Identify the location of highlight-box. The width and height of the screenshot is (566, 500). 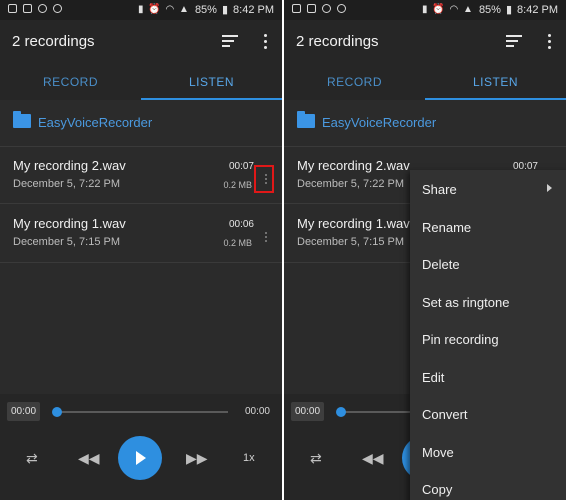
(264, 179).